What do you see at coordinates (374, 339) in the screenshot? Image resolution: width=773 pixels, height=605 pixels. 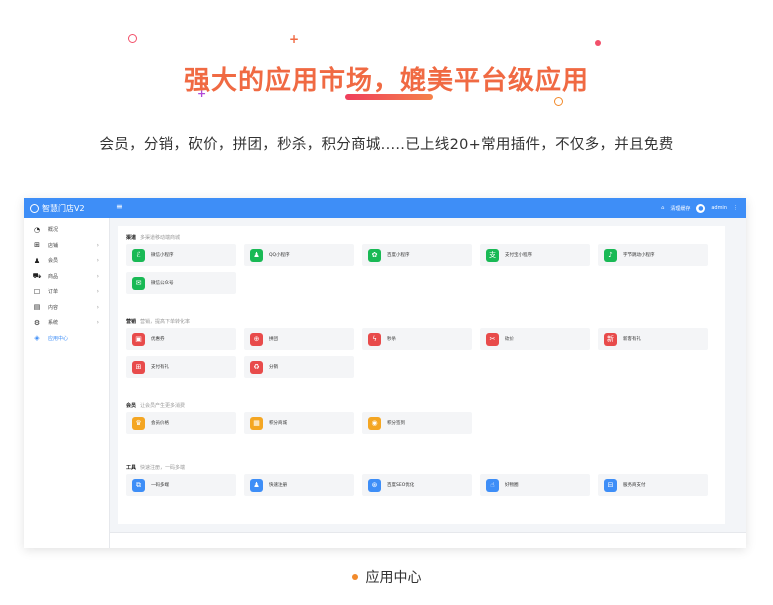 I see `app-icon: ϟ` at bounding box center [374, 339].